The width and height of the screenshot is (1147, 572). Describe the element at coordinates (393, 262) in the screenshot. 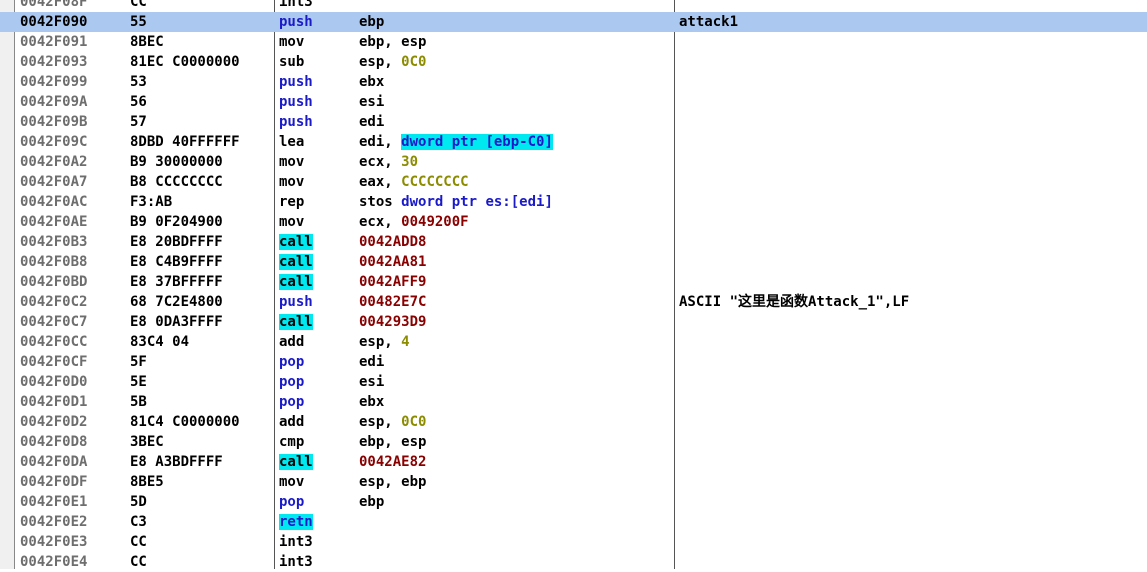

I see `operand-part: 0042AA81` at that location.